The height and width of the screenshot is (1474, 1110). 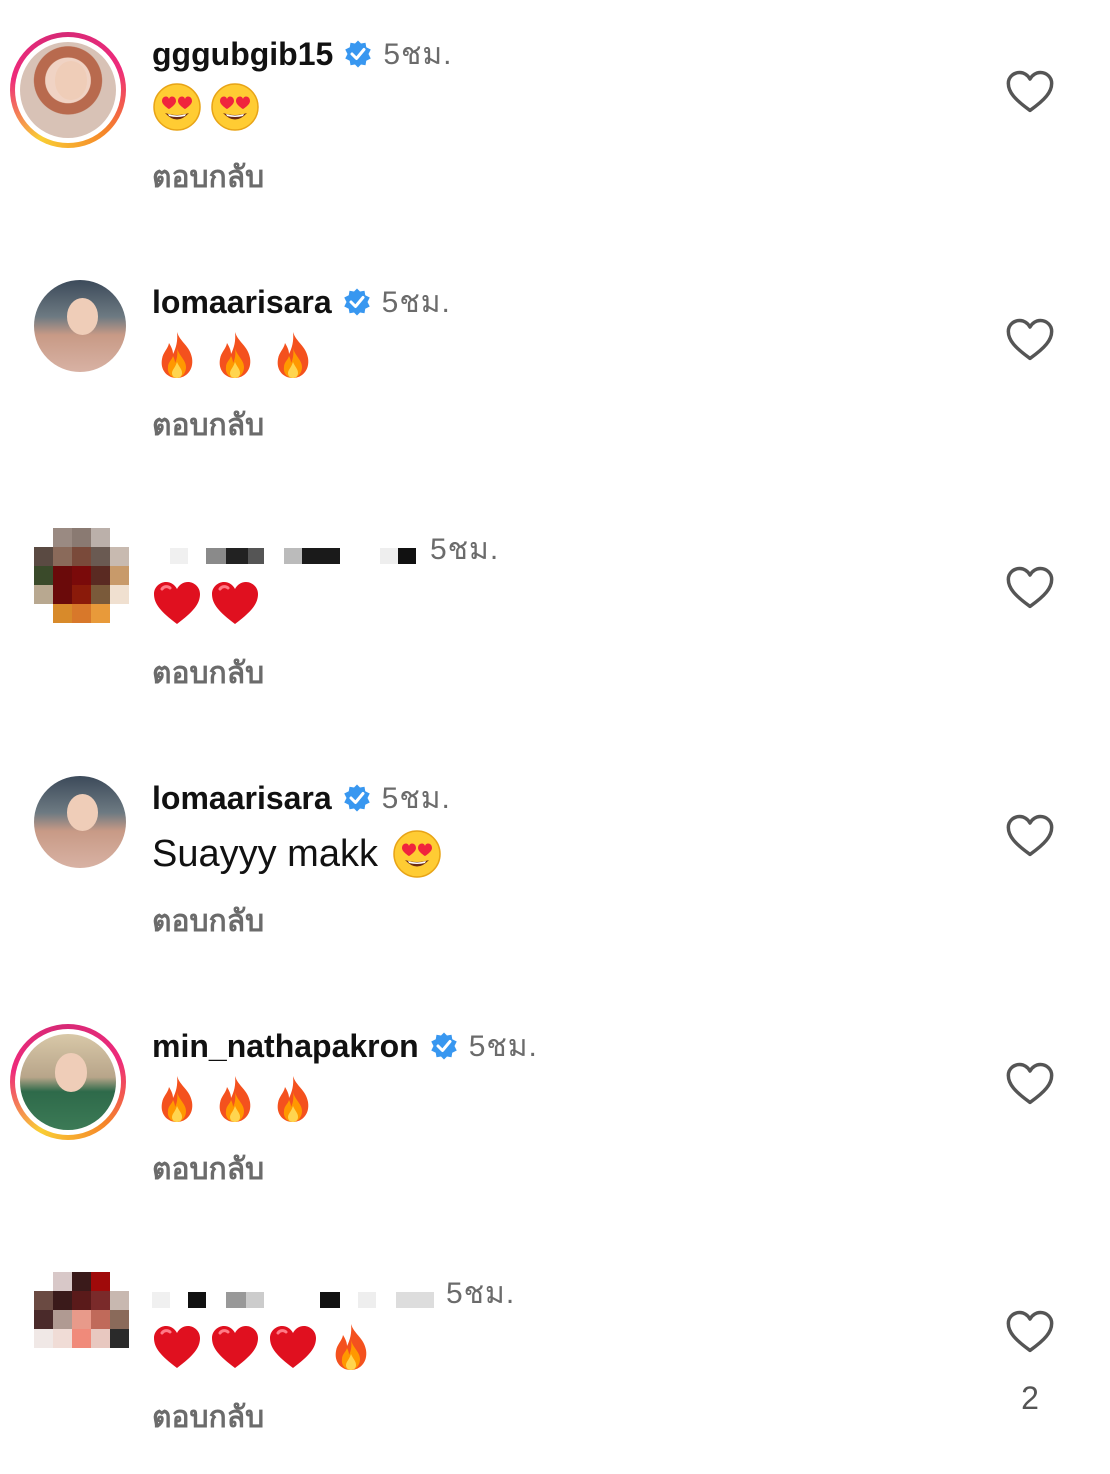 I want to click on comment-text: Suayyy makk, so click(x=297, y=854).